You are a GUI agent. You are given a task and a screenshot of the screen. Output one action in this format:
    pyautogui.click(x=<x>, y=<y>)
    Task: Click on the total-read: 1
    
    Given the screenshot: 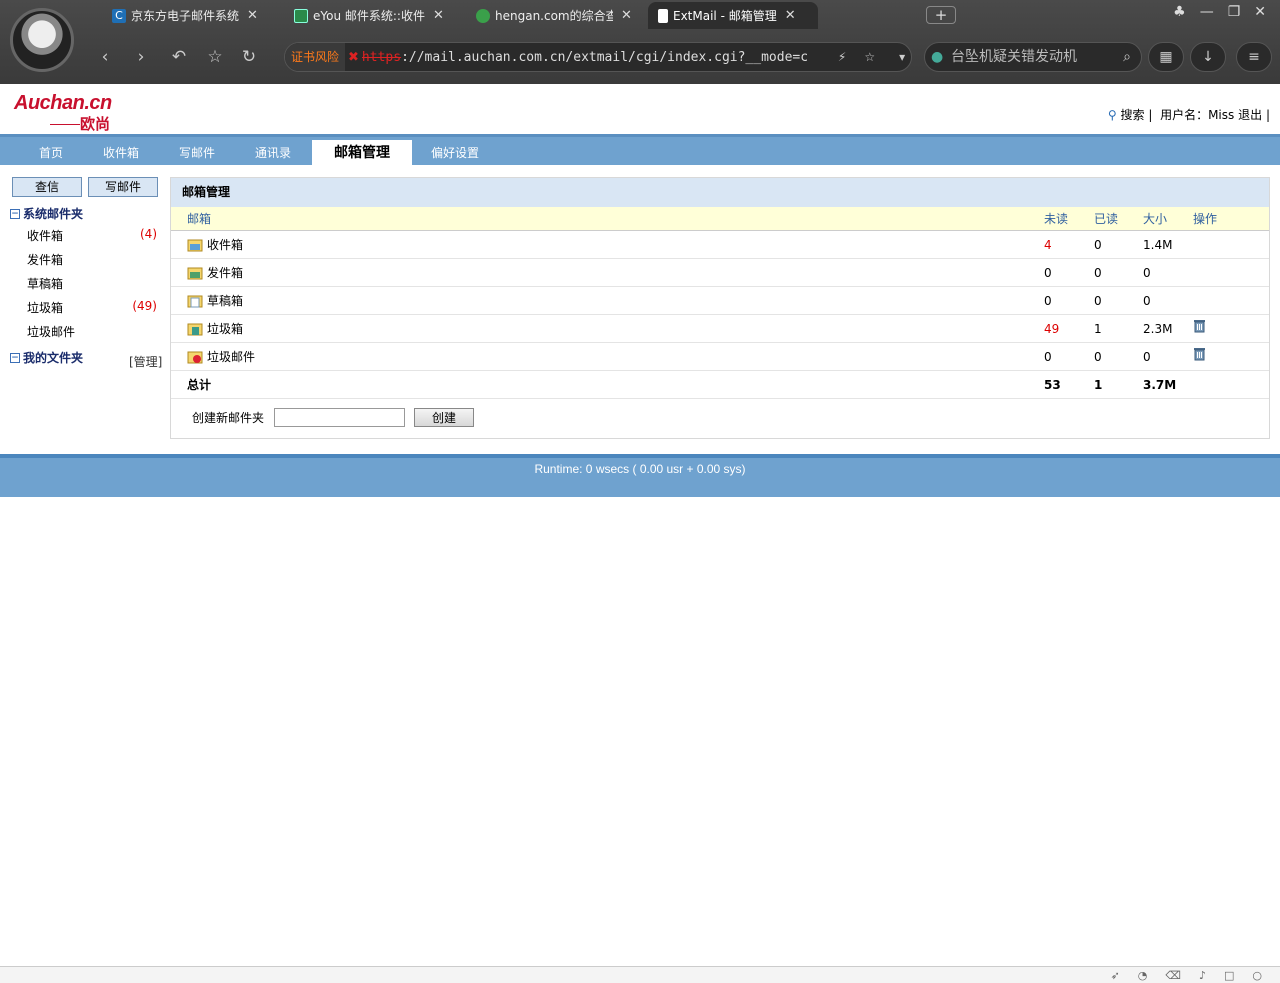 What is the action you would take?
    pyautogui.click(x=1098, y=385)
    